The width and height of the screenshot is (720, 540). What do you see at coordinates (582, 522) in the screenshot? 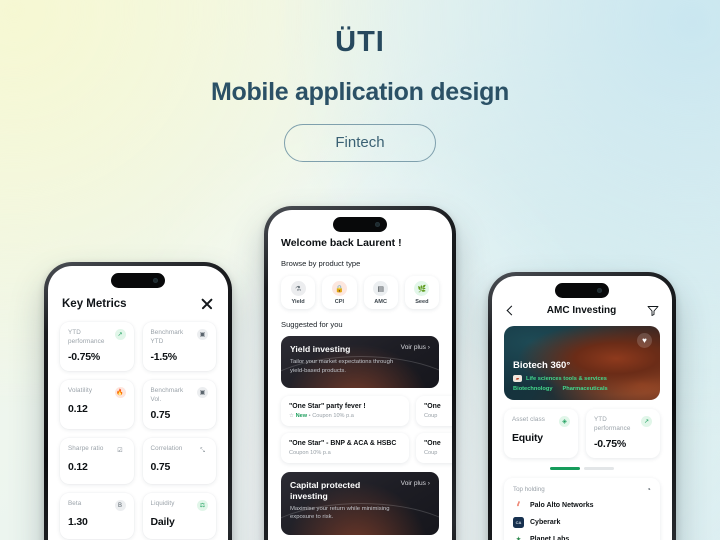
I see `holding-item: CA Cyberark` at bounding box center [582, 522].